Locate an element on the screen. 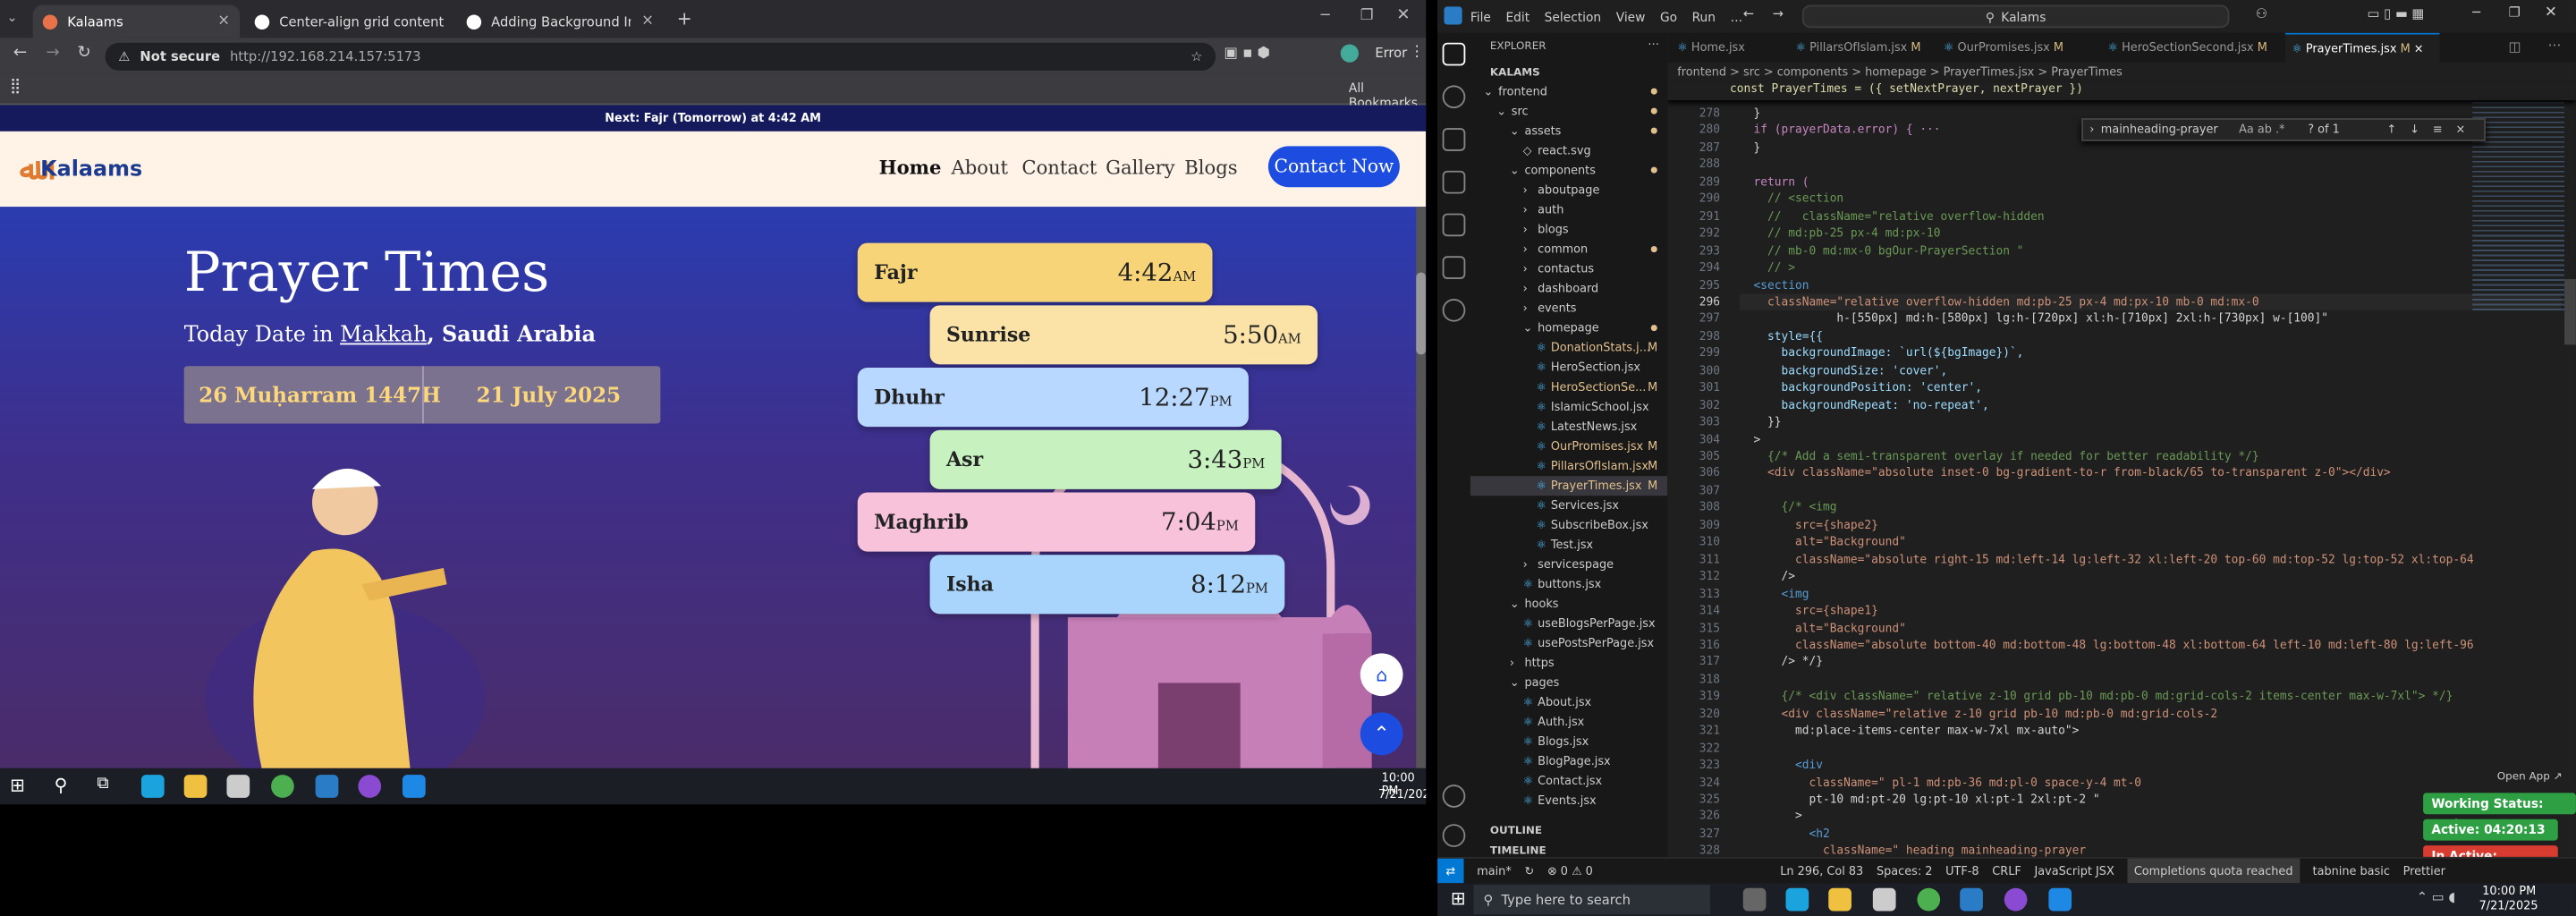 This screenshot has height=916, width=2576. copilot-status: Completions quota reached is located at coordinates (2213, 870).